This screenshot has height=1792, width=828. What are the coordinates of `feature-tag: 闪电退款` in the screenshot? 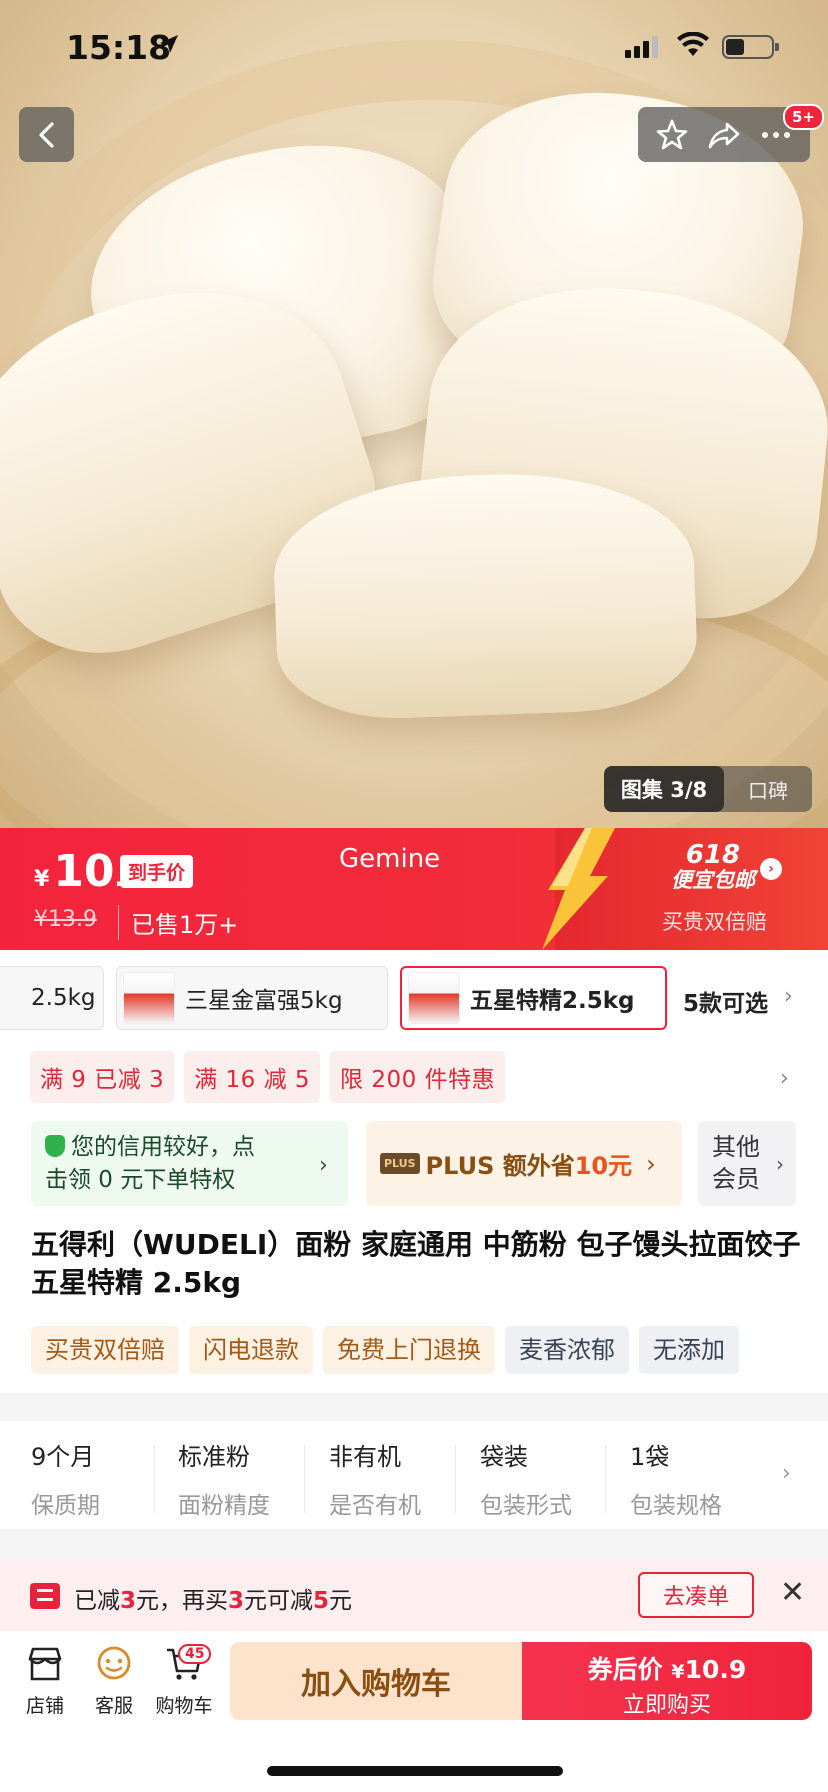 It's located at (251, 1350).